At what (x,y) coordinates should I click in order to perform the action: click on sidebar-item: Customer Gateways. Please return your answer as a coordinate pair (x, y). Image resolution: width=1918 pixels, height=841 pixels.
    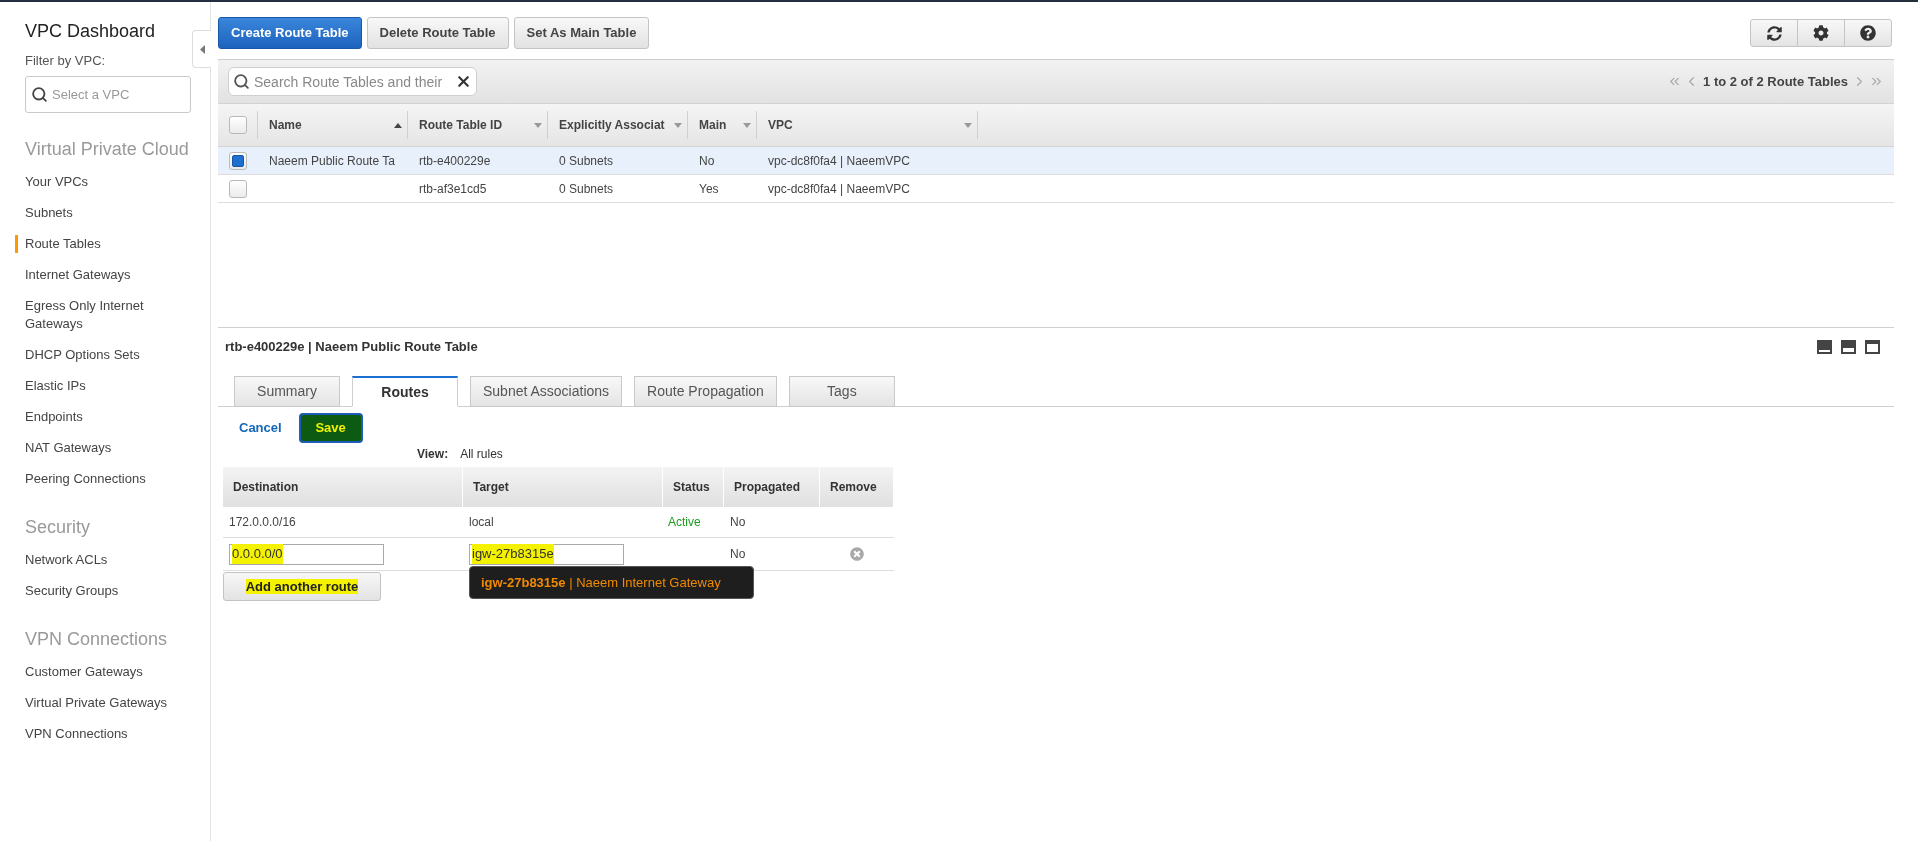
    Looking at the image, I should click on (102, 672).